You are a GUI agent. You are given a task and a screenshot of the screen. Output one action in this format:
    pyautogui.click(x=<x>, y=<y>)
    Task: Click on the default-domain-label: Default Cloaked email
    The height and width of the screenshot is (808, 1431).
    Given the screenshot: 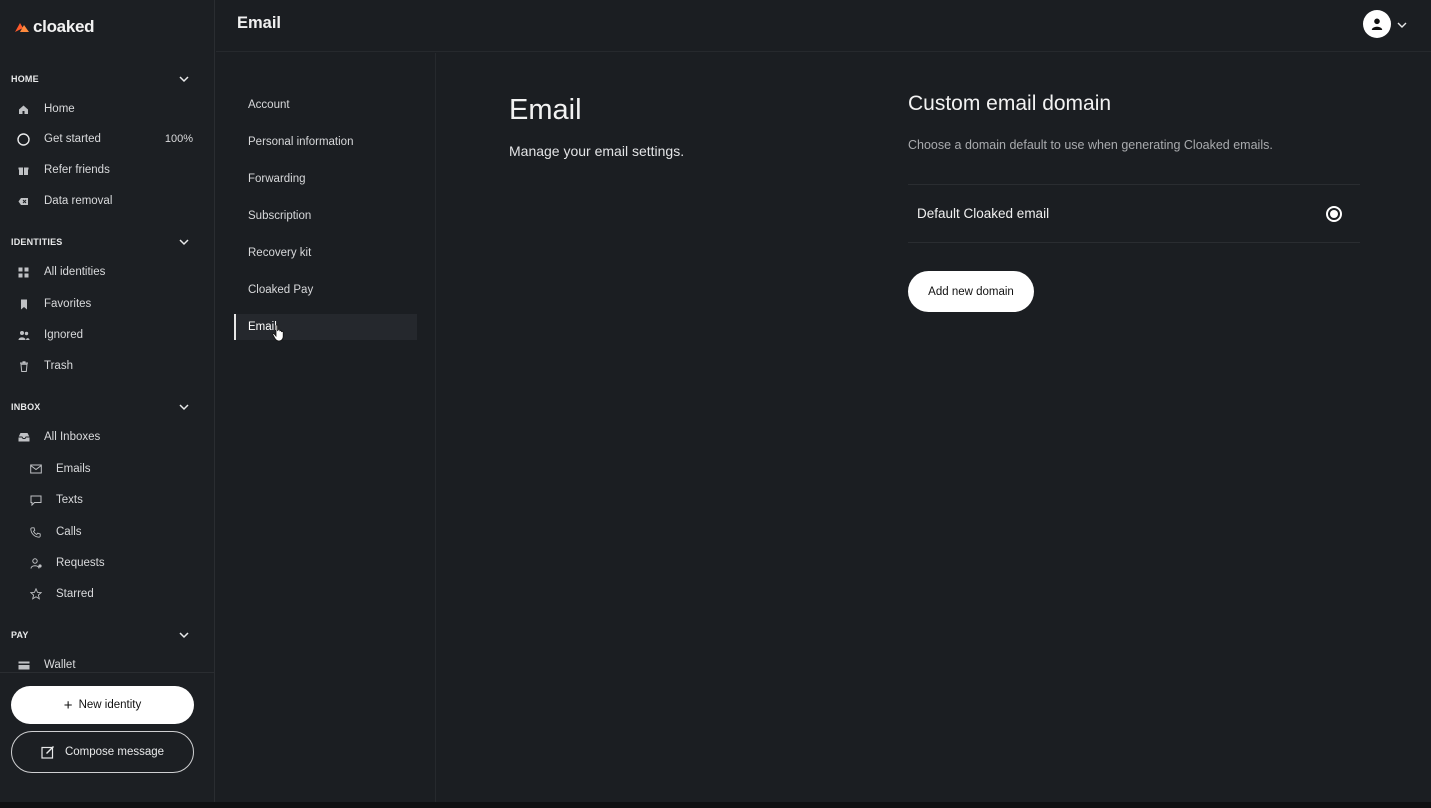 What is the action you would take?
    pyautogui.click(x=983, y=213)
    